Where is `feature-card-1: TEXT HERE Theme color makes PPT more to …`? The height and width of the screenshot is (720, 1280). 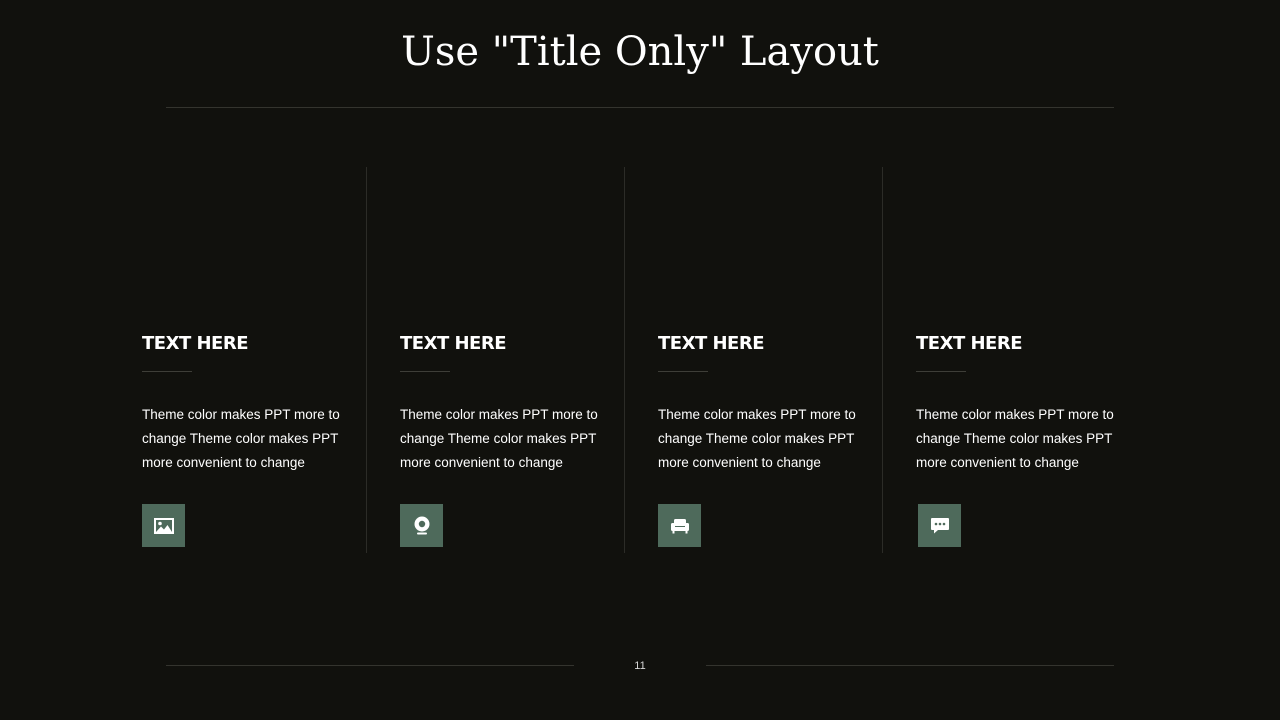 feature-card-1: TEXT HERE Theme color makes PPT more to … is located at coordinates (247, 439).